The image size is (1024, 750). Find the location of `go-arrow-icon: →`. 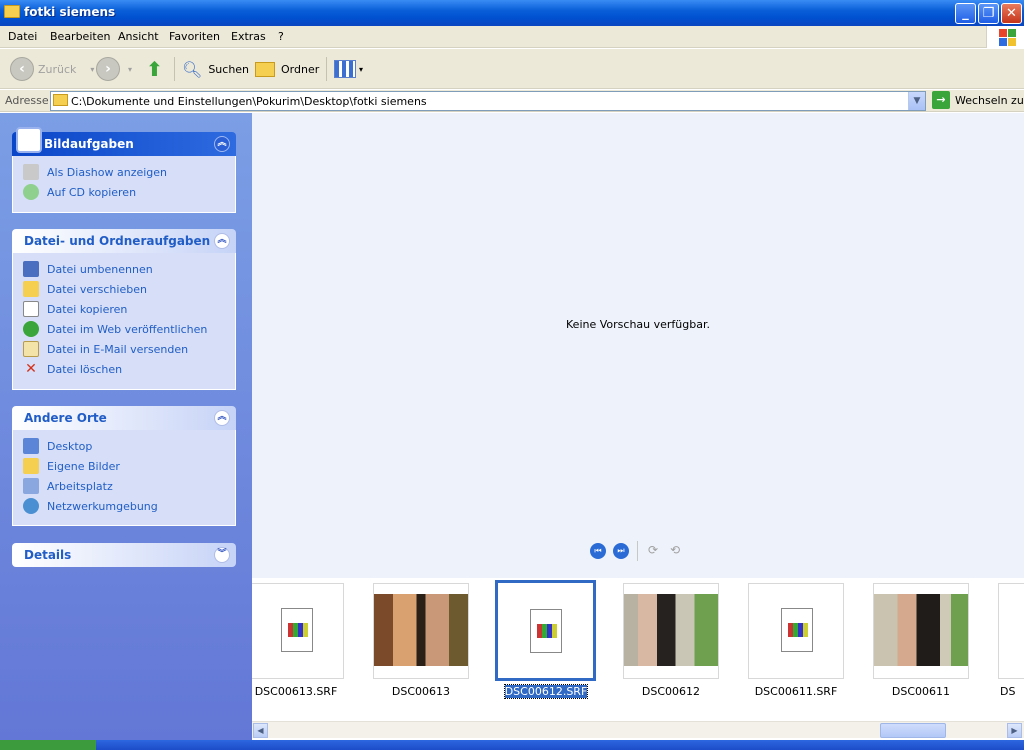

go-arrow-icon: → is located at coordinates (941, 100).